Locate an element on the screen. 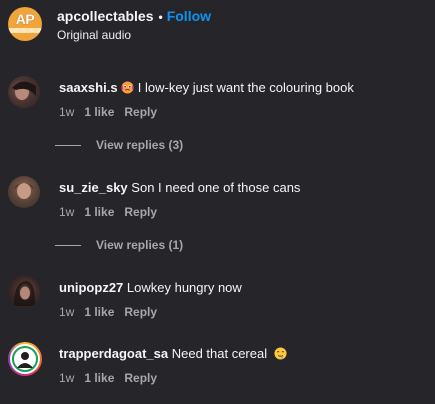 The image size is (435, 404). comment-text: unipopz27 Lowkey hungry now is located at coordinates (150, 287).